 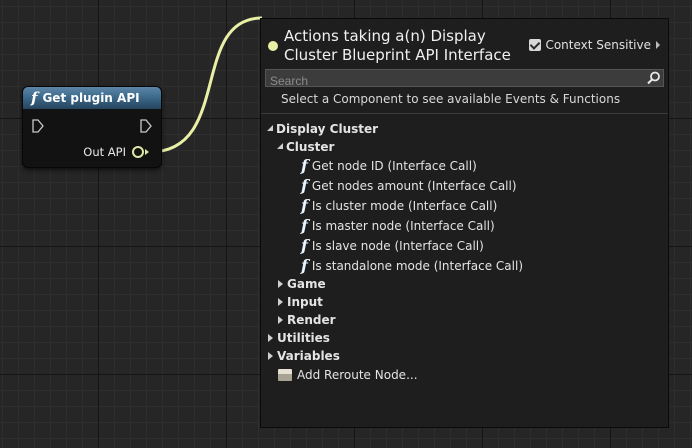 I want to click on search-box, so click(x=464, y=79).